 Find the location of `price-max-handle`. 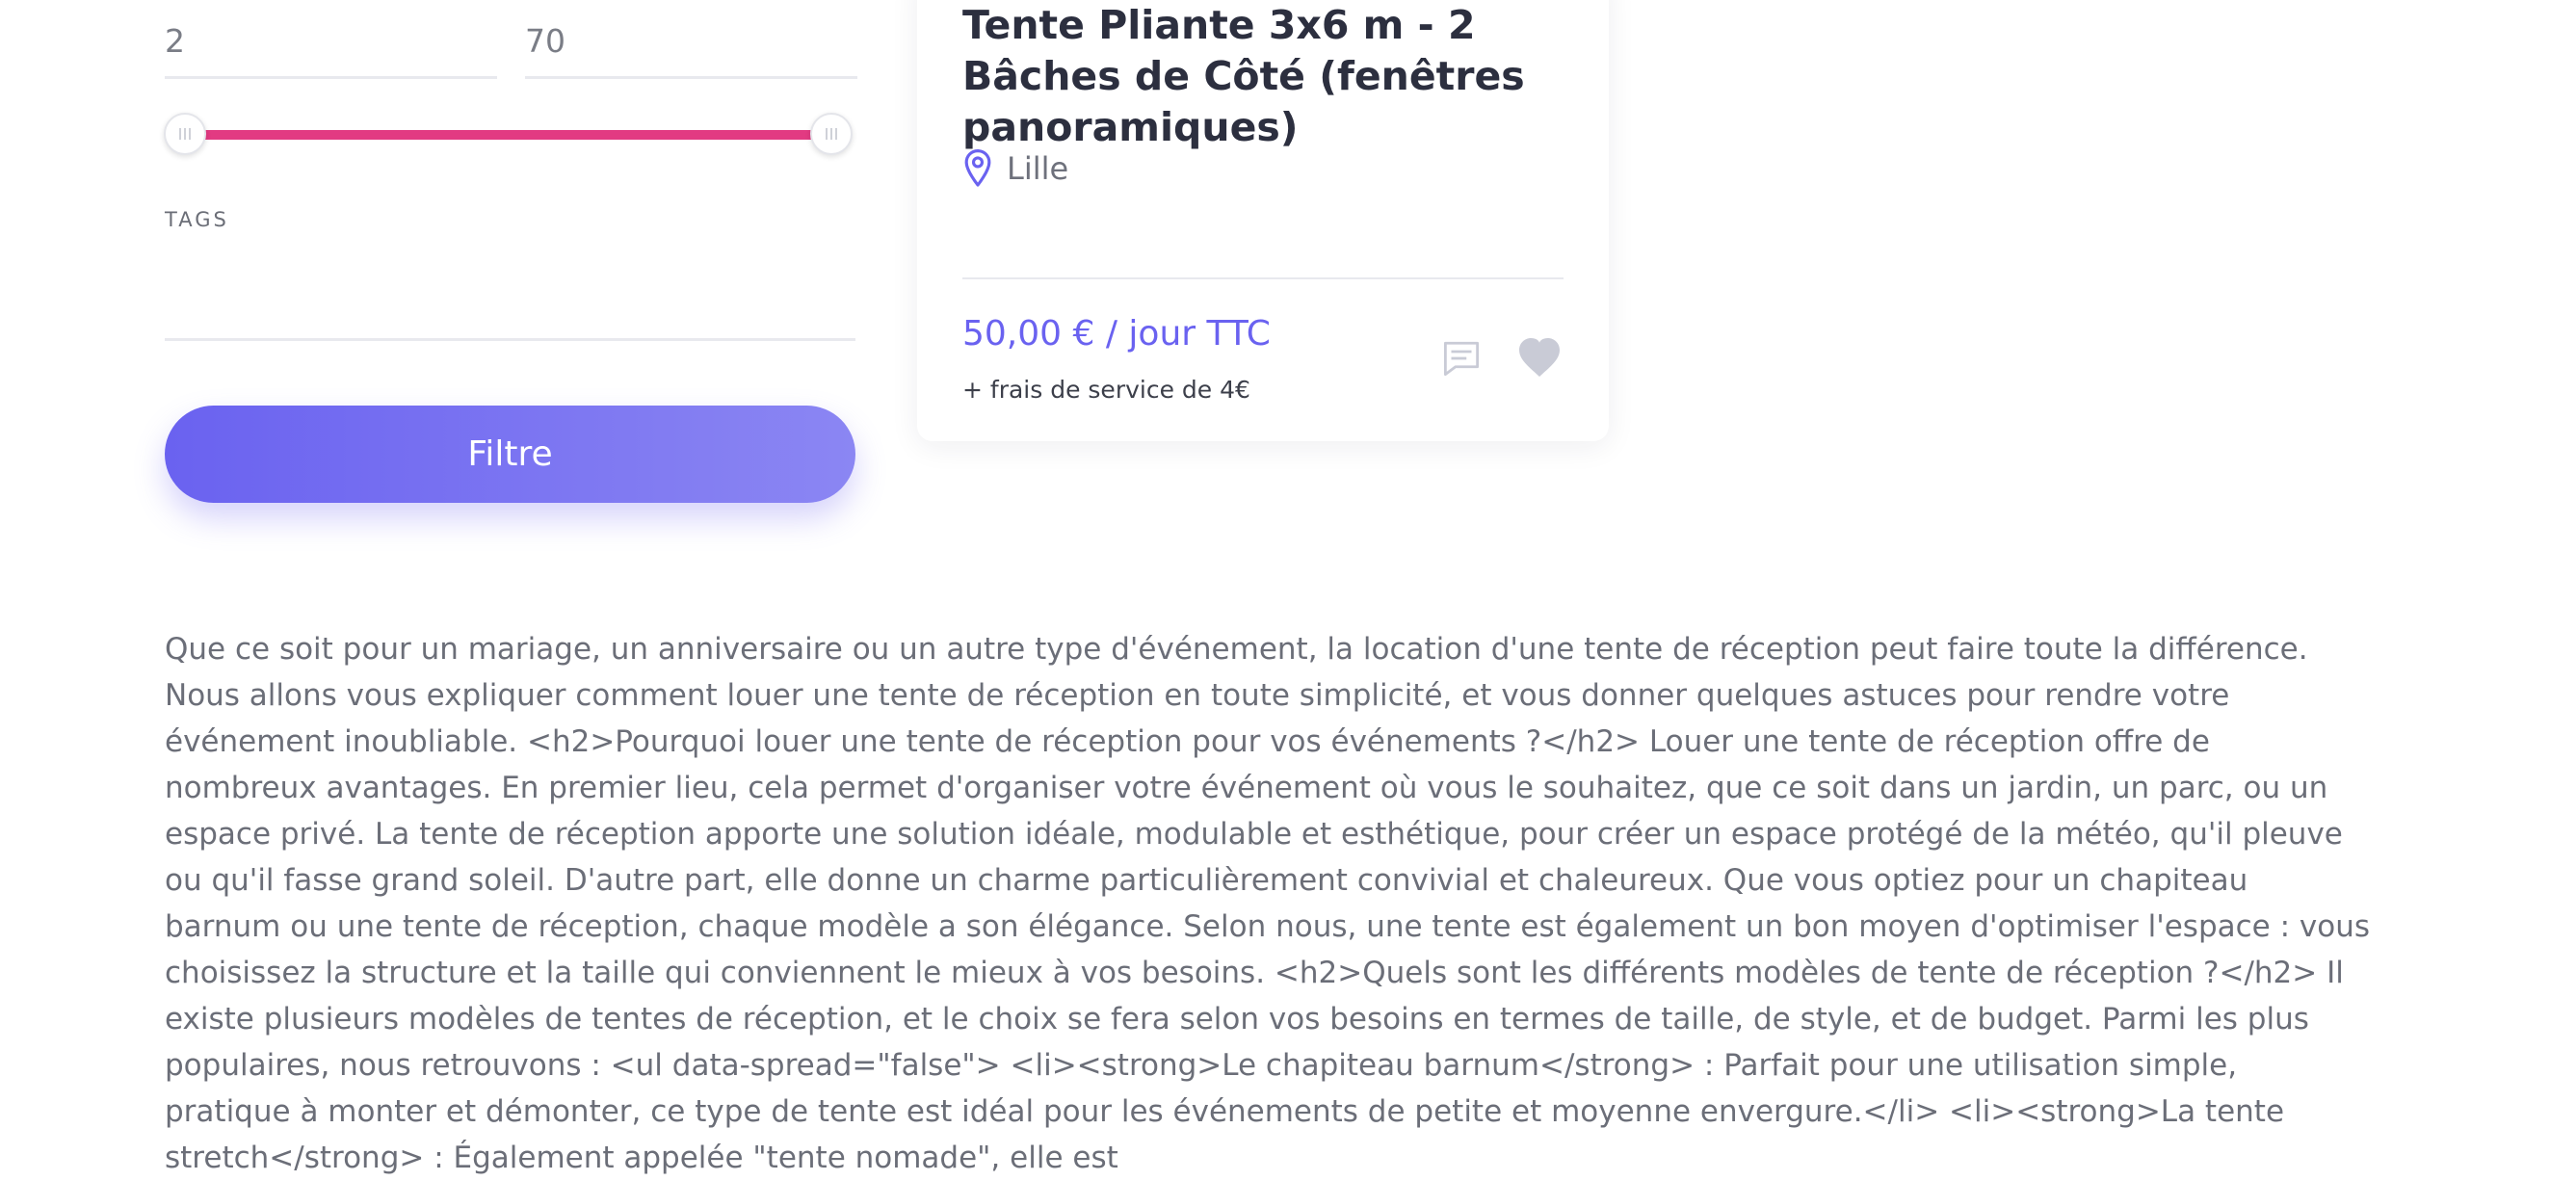

price-max-handle is located at coordinates (832, 134).